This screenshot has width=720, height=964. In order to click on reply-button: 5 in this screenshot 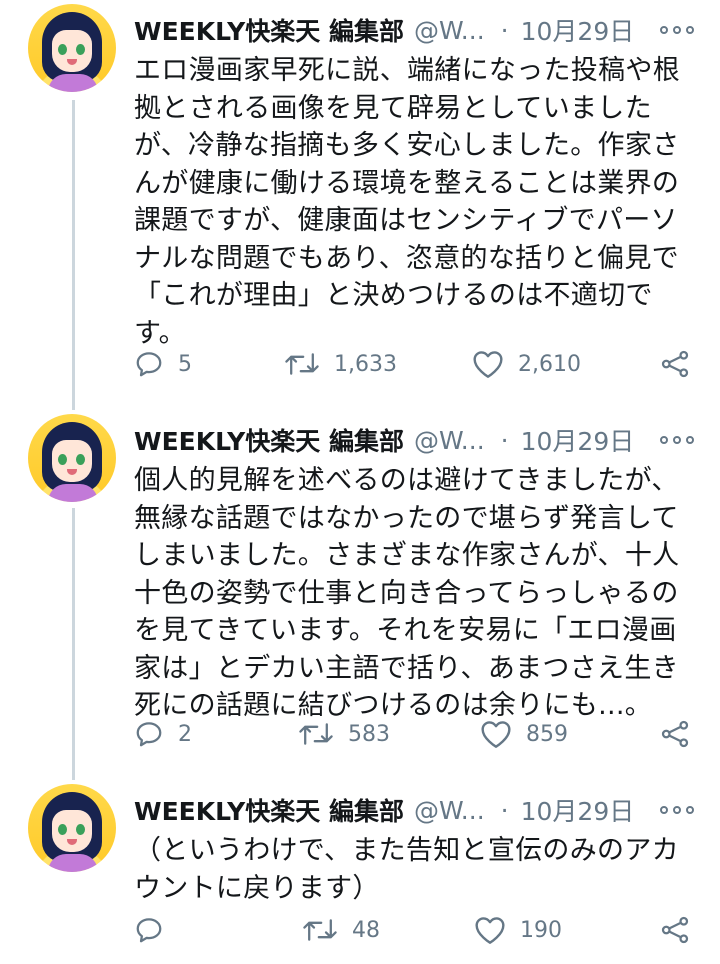, I will do `click(163, 364)`.